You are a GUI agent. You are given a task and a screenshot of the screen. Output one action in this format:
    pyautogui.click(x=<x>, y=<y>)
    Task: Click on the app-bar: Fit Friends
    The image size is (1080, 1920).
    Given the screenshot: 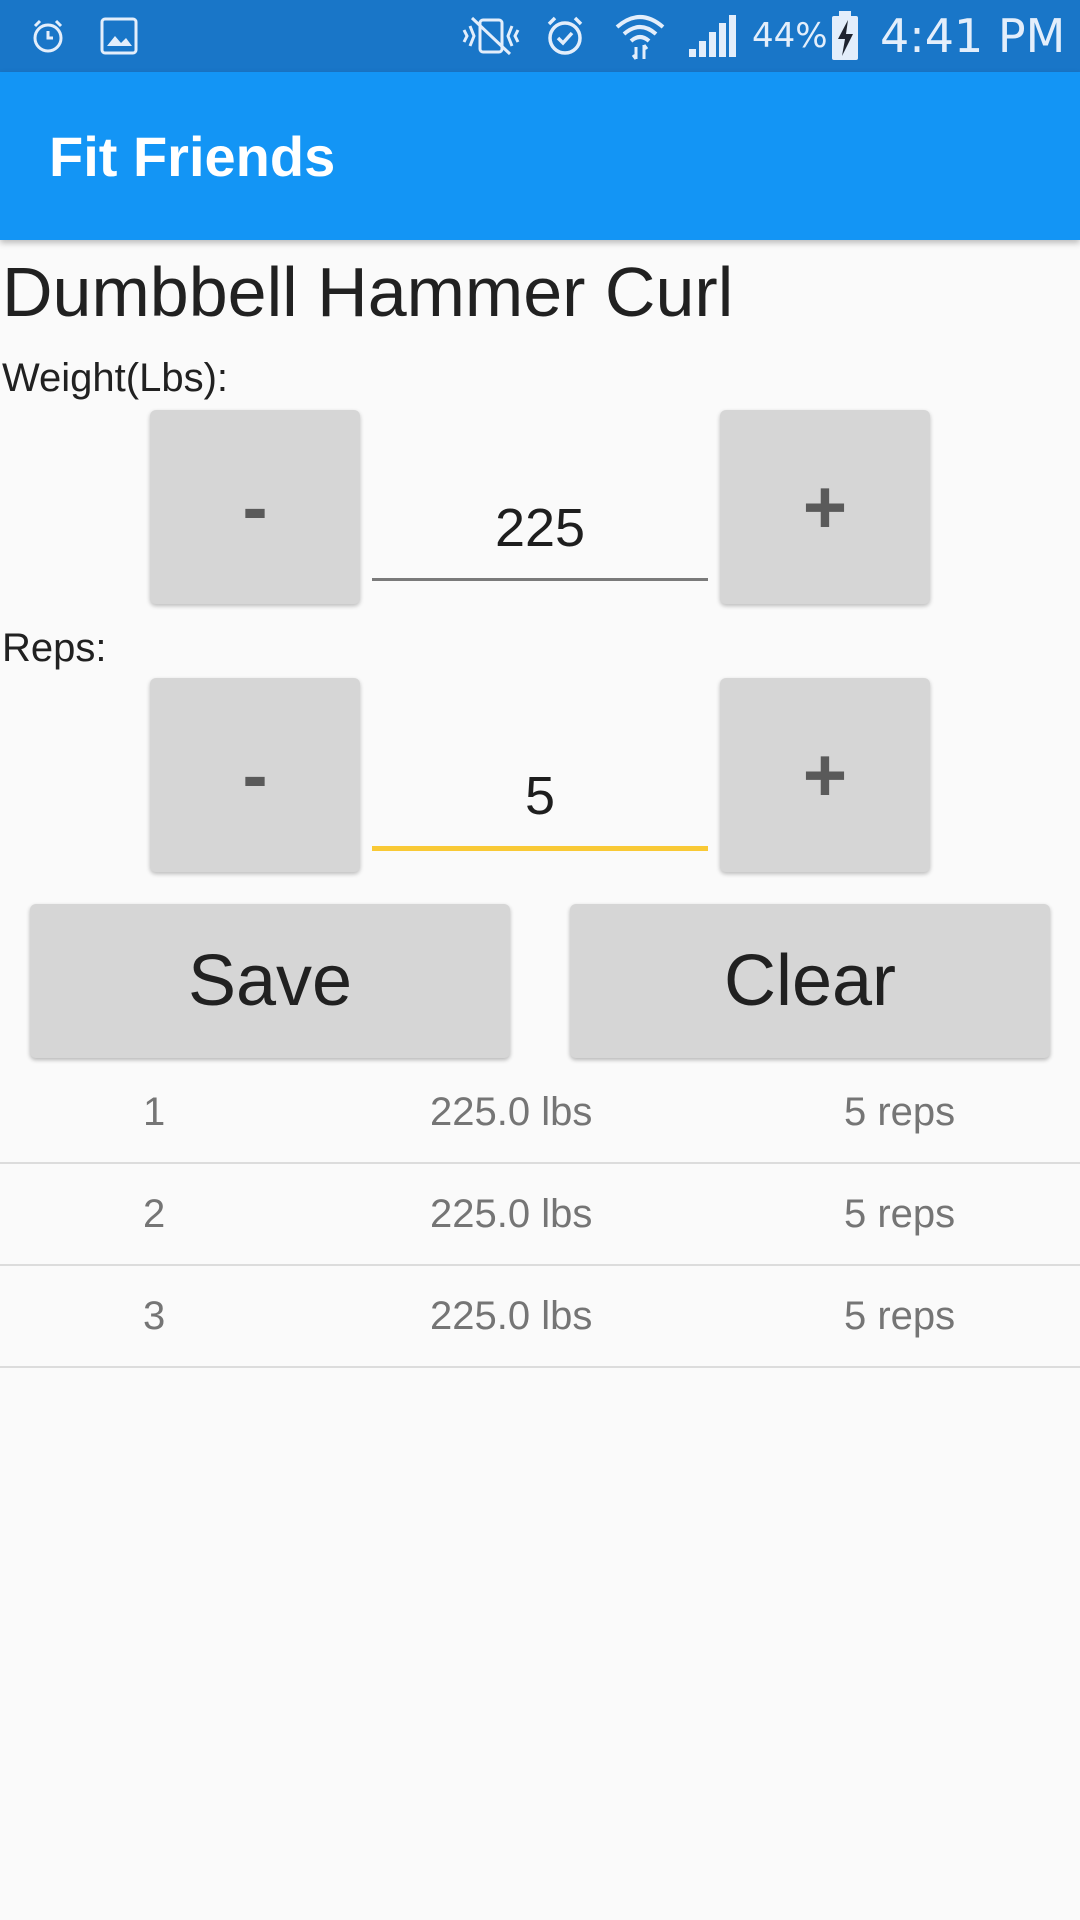 What is the action you would take?
    pyautogui.click(x=540, y=156)
    